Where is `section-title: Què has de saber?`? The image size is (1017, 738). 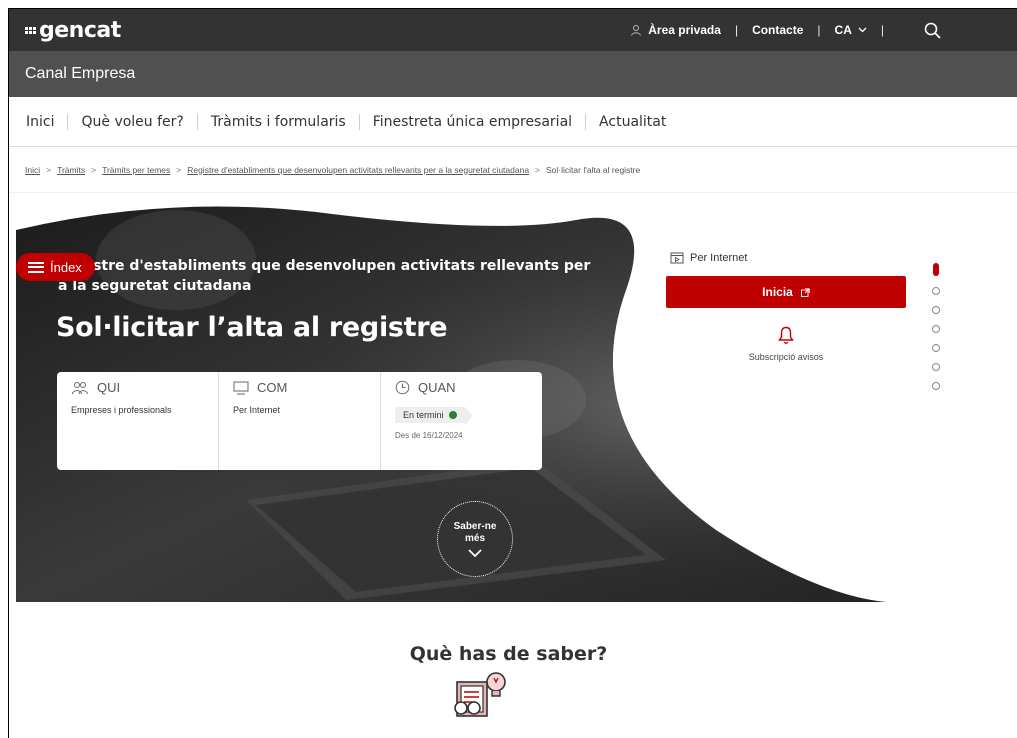 section-title: Què has de saber? is located at coordinates (508, 654).